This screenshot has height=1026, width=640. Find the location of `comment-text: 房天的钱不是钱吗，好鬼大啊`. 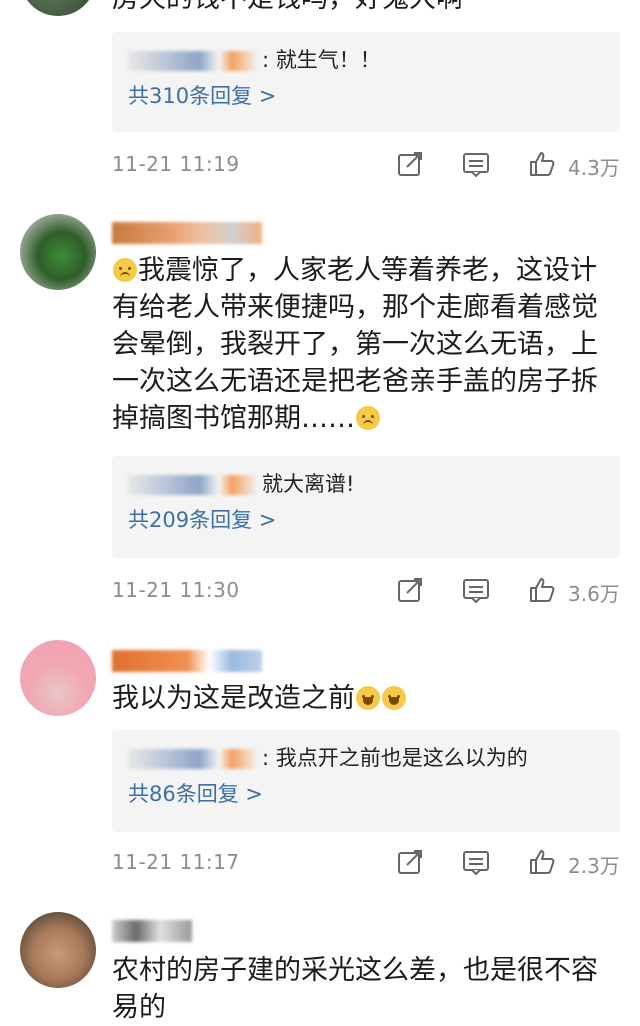

comment-text: 房天的钱不是钱吗，好鬼大啊 is located at coordinates (367, 8).